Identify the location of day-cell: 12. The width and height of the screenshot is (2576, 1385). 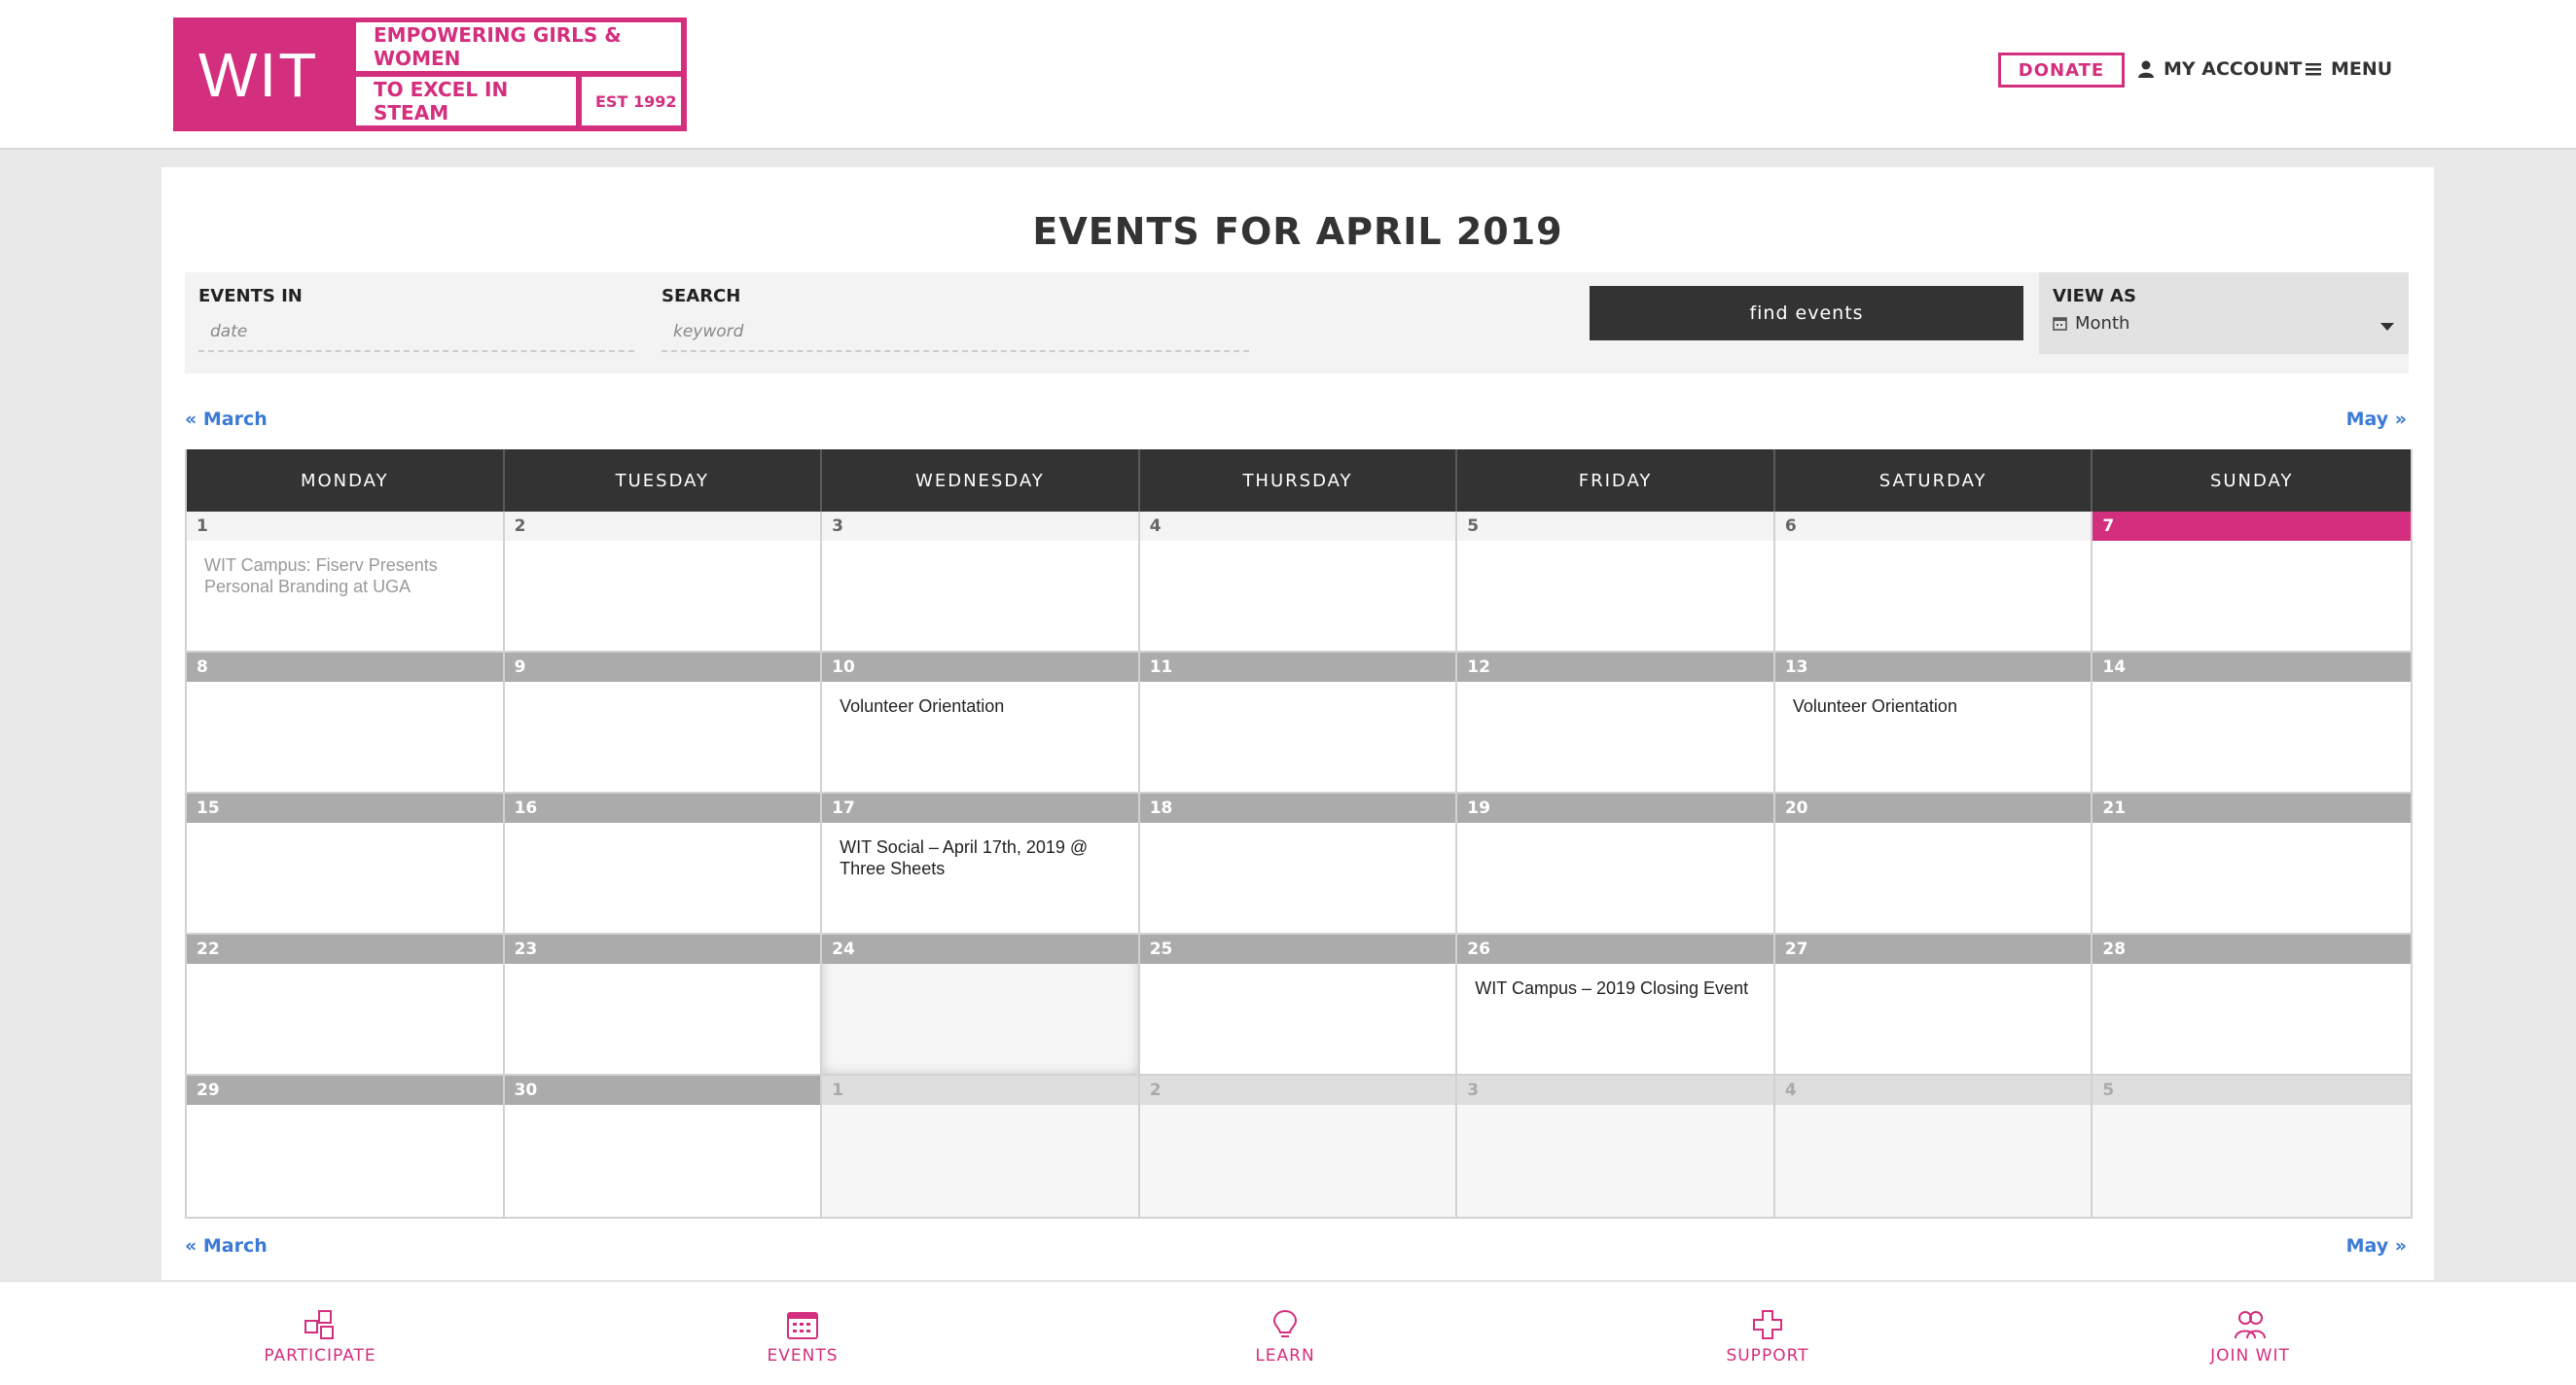
(1616, 723).